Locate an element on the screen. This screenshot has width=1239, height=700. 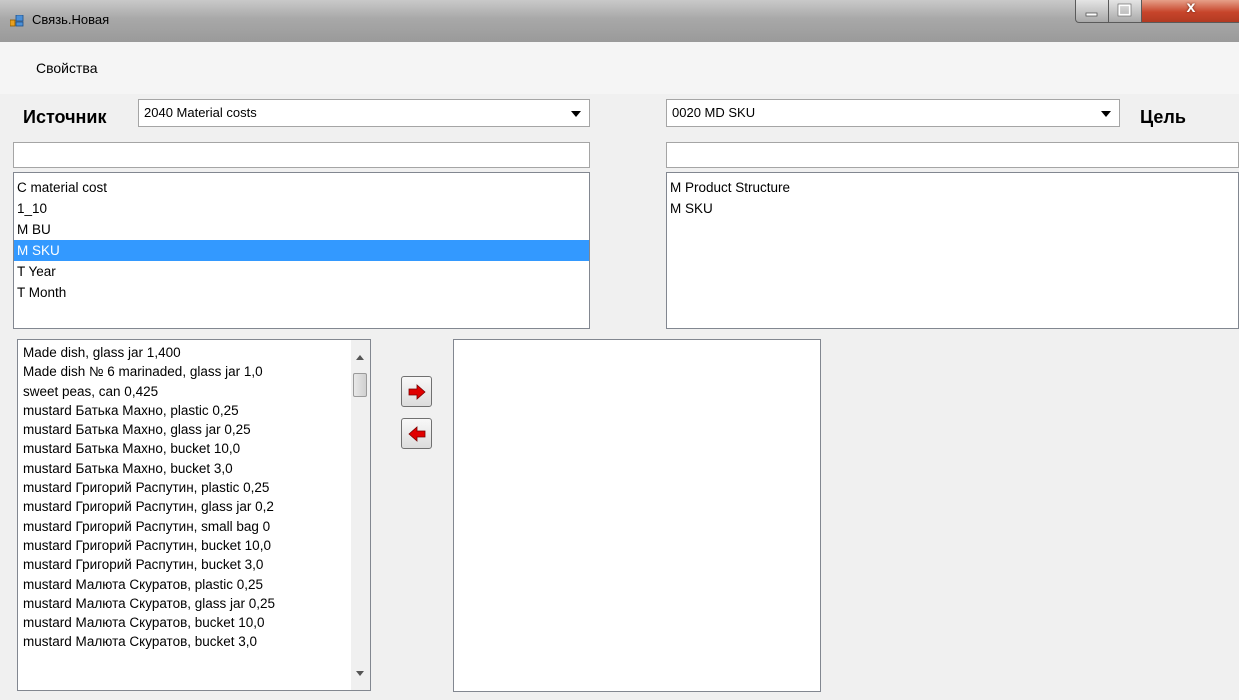
menu-bar: Свойства is located at coordinates (619, 68).